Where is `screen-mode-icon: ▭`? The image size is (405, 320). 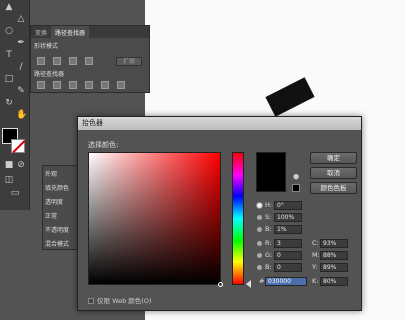
screen-mode-icon: ▭ is located at coordinates (15, 193).